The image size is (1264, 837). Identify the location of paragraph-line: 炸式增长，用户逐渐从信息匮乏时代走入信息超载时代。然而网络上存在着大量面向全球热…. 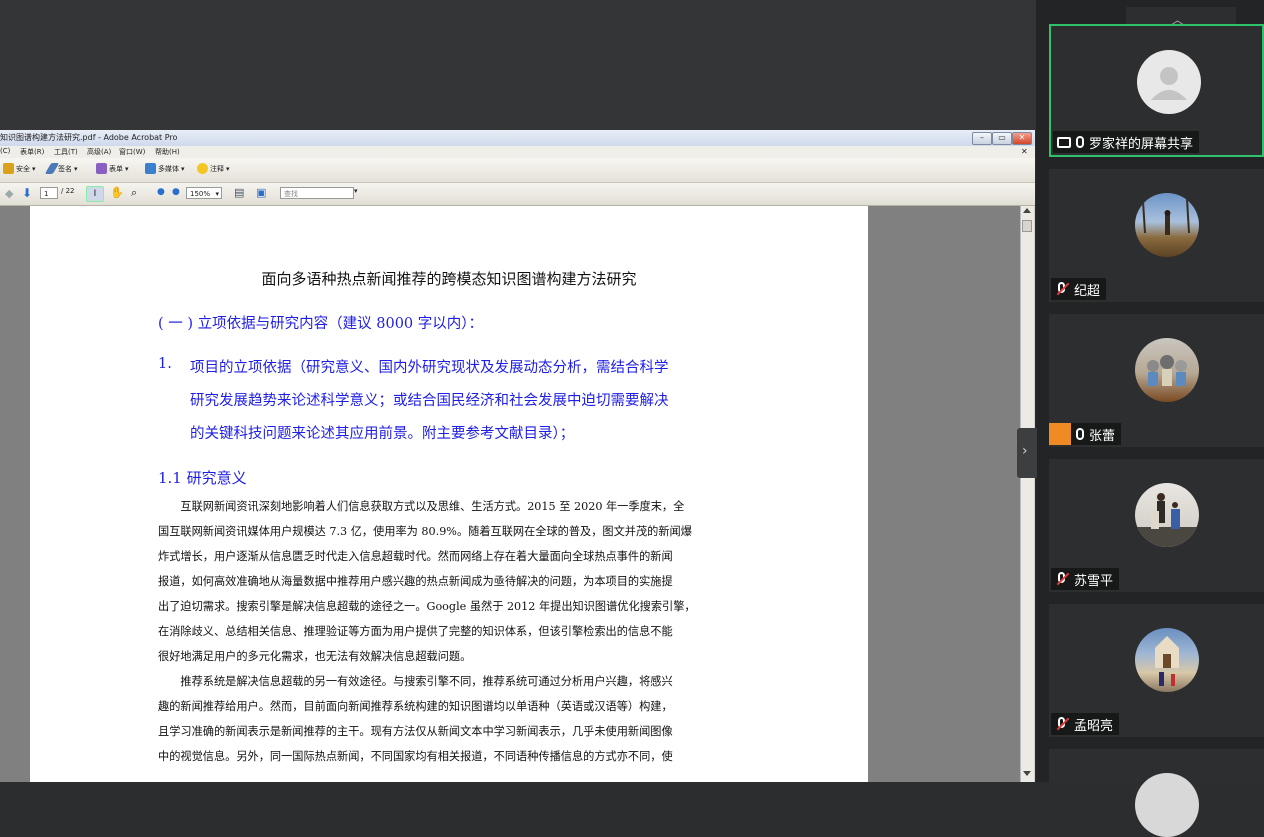
(415, 556).